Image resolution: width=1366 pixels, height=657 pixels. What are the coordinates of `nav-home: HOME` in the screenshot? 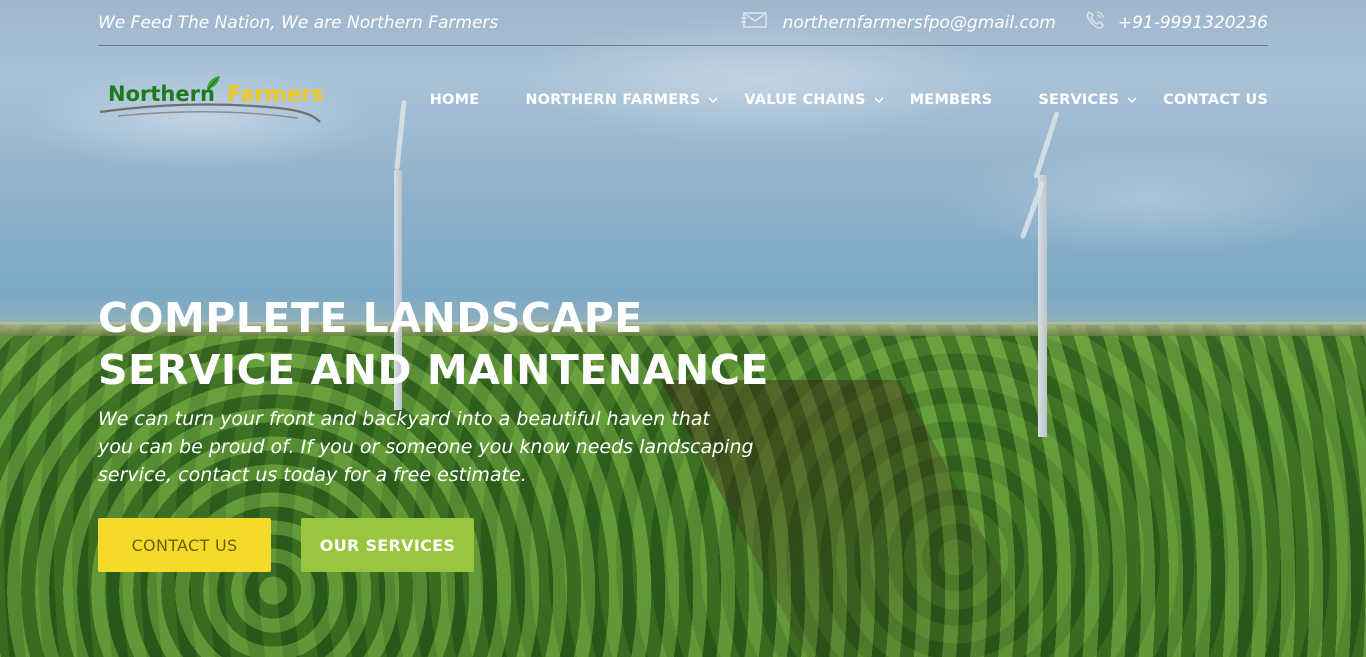 It's located at (455, 100).